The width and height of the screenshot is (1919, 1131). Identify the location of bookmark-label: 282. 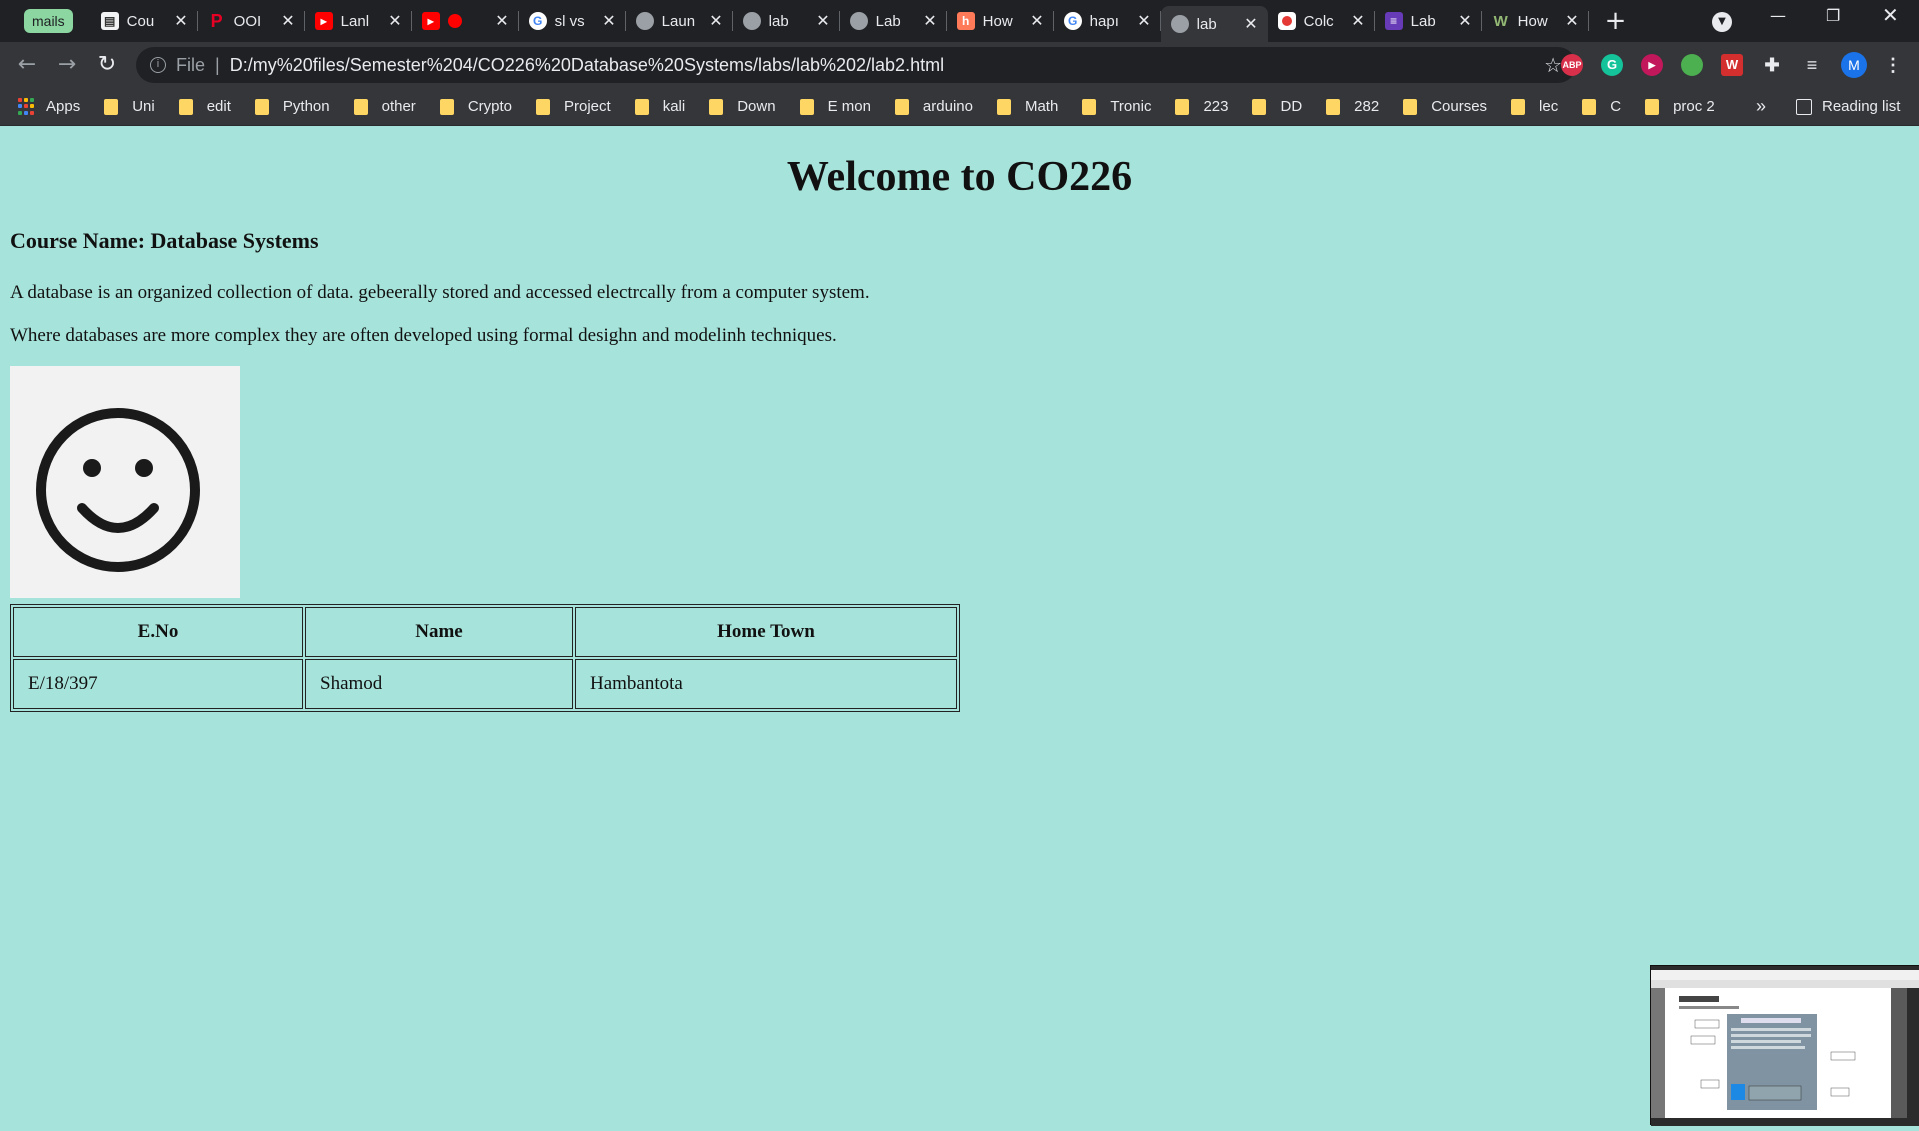
(1367, 106).